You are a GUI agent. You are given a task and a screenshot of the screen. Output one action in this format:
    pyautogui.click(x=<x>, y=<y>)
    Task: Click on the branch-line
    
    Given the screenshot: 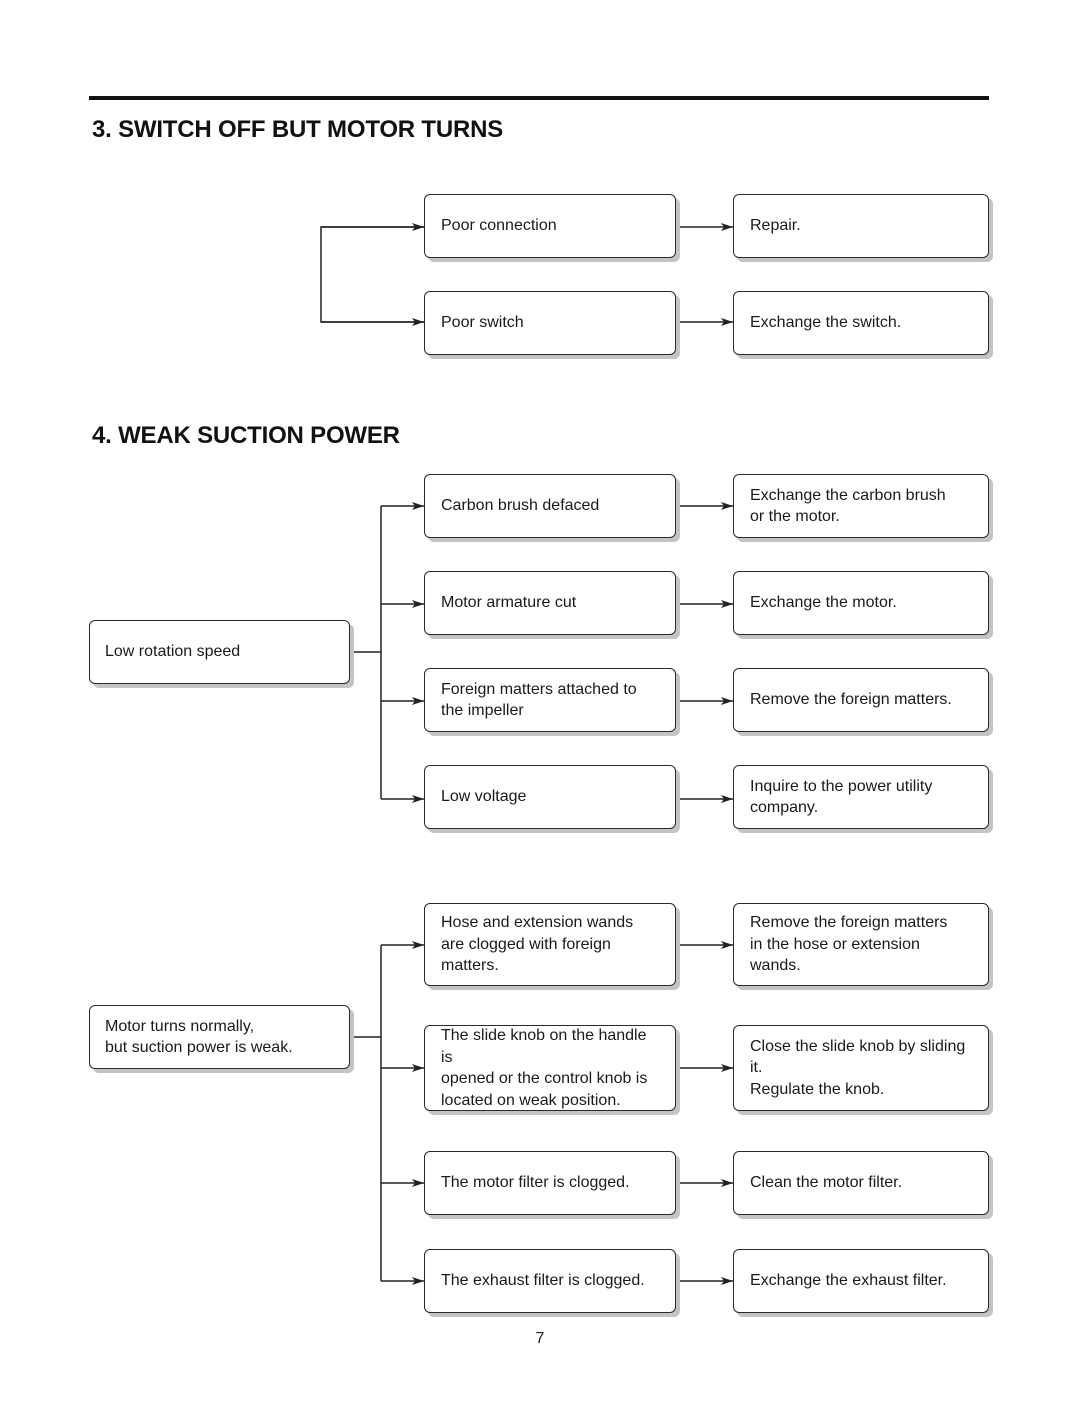 What is the action you would take?
    pyautogui.click(x=372, y=274)
    